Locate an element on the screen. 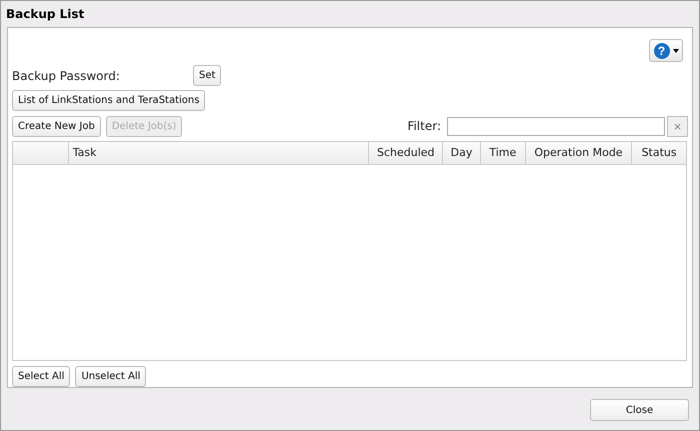 This screenshot has width=700, height=431. column-header: Day is located at coordinates (462, 153).